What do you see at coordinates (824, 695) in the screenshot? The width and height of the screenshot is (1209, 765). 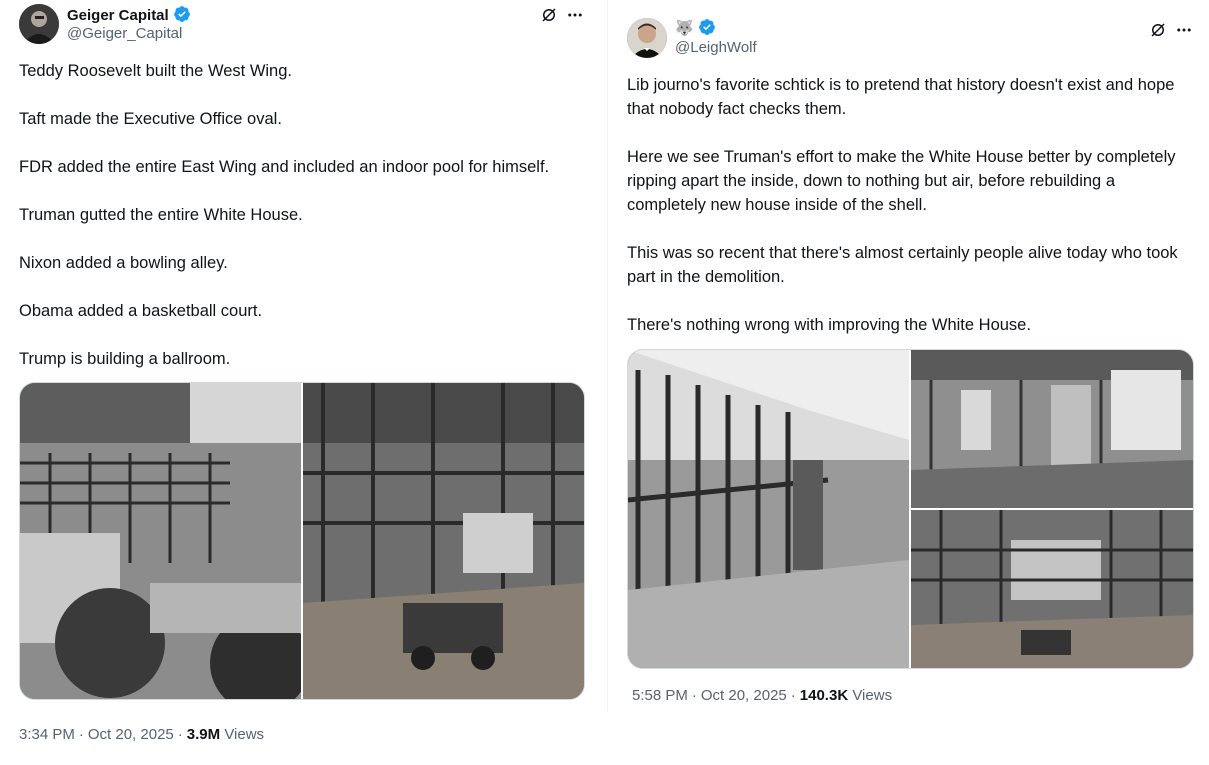 I see `views-count: 140.3K` at bounding box center [824, 695].